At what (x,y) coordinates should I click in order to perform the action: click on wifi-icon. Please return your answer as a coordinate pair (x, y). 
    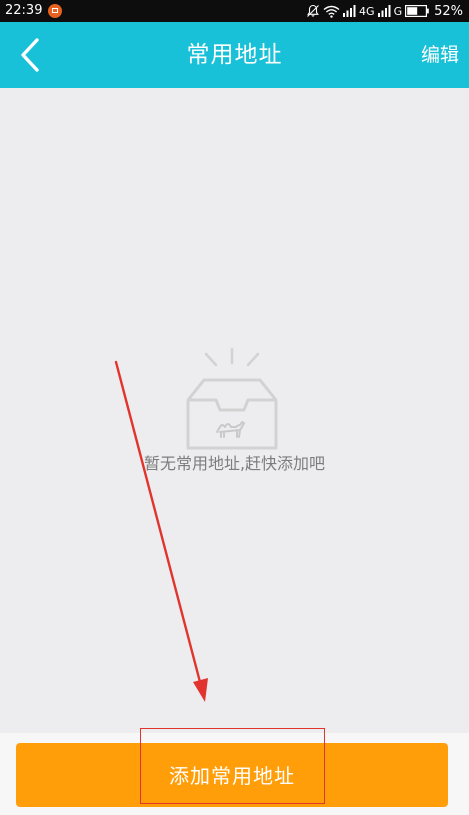
    Looking at the image, I should click on (331, 11).